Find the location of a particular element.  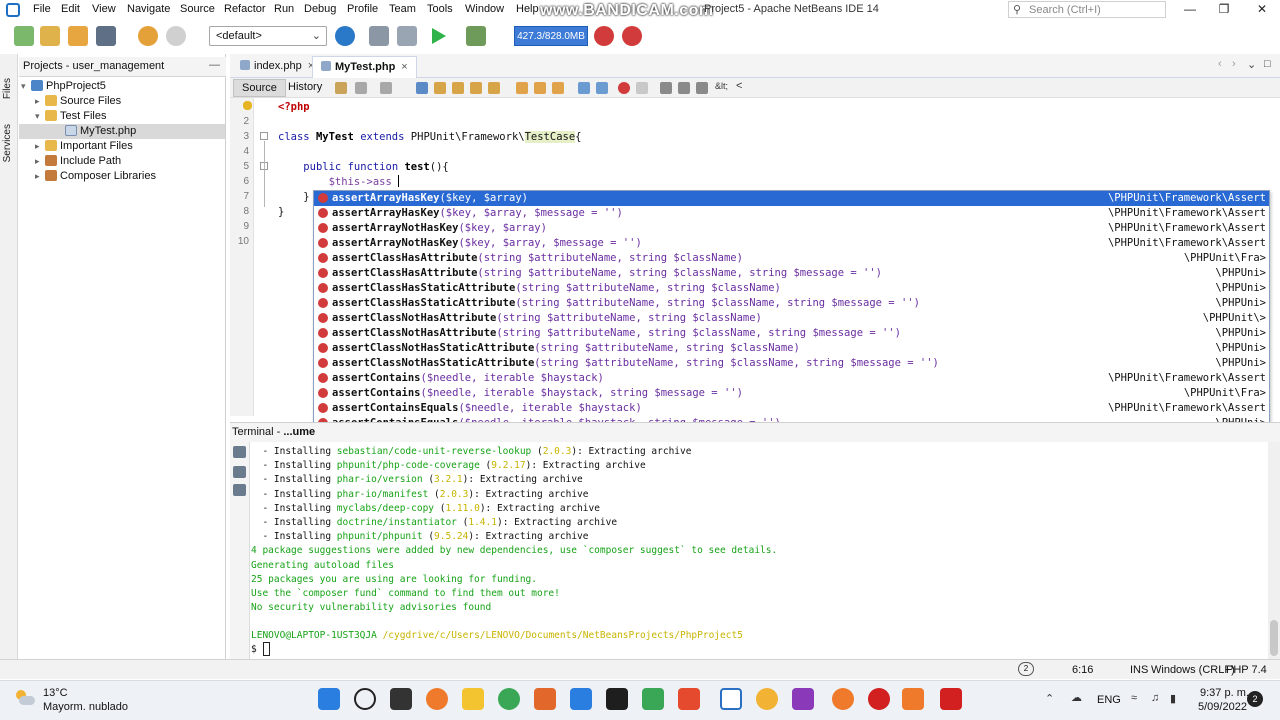

find-next-icon is located at coordinates (458, 88).